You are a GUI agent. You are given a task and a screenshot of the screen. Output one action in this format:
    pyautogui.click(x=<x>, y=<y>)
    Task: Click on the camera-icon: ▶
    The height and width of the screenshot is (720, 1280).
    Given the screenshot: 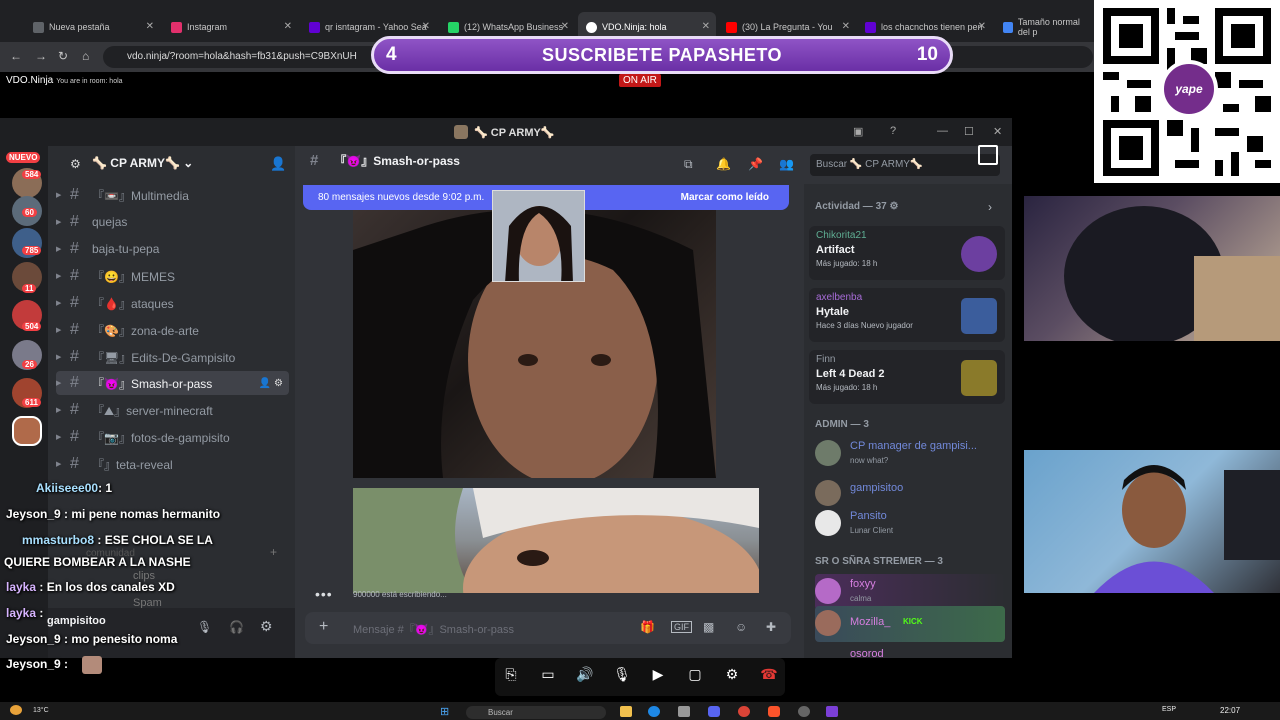 What is the action you would take?
    pyautogui.click(x=658, y=677)
    